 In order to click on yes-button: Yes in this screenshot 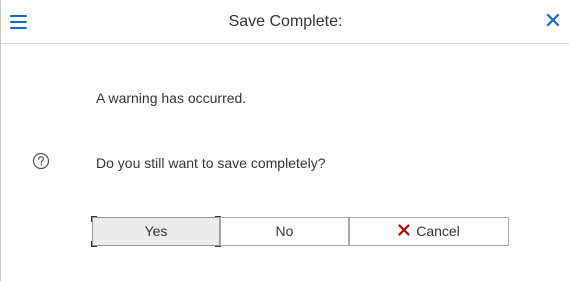, I will do `click(156, 231)`.